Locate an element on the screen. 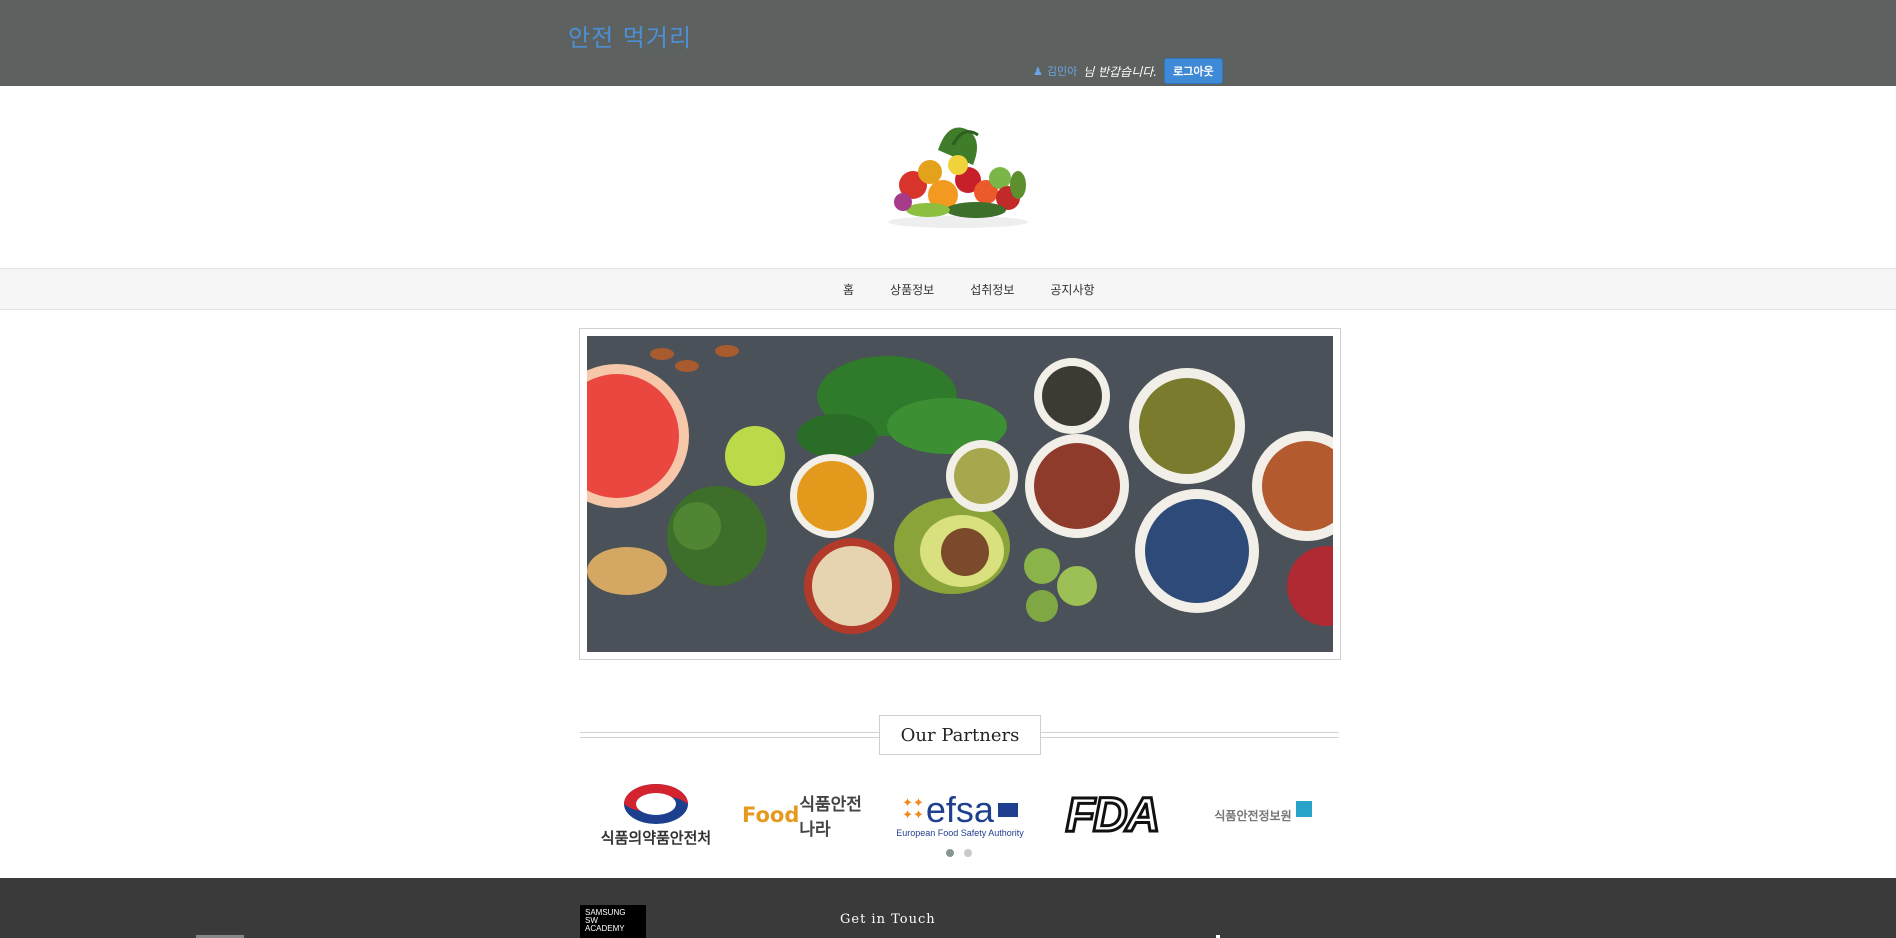 Image resolution: width=1896 pixels, height=938 pixels. user-name: 김민아 is located at coordinates (1062, 71).